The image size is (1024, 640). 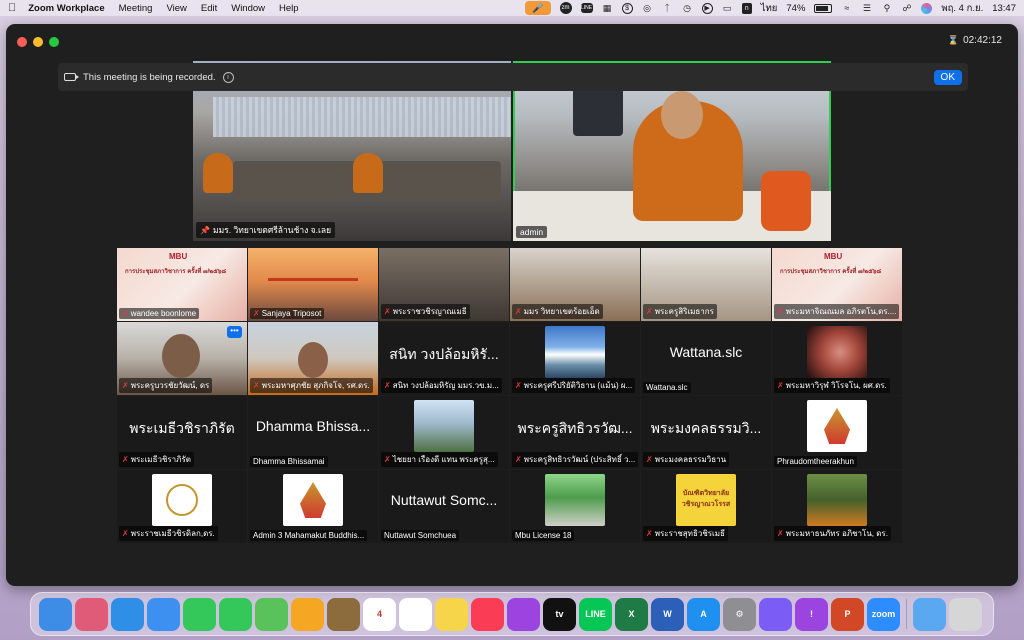 What do you see at coordinates (575, 284) in the screenshot?
I see `participant-tile: ✗ มมร วิทยาเขตร้อยเอ็ด` at bounding box center [575, 284].